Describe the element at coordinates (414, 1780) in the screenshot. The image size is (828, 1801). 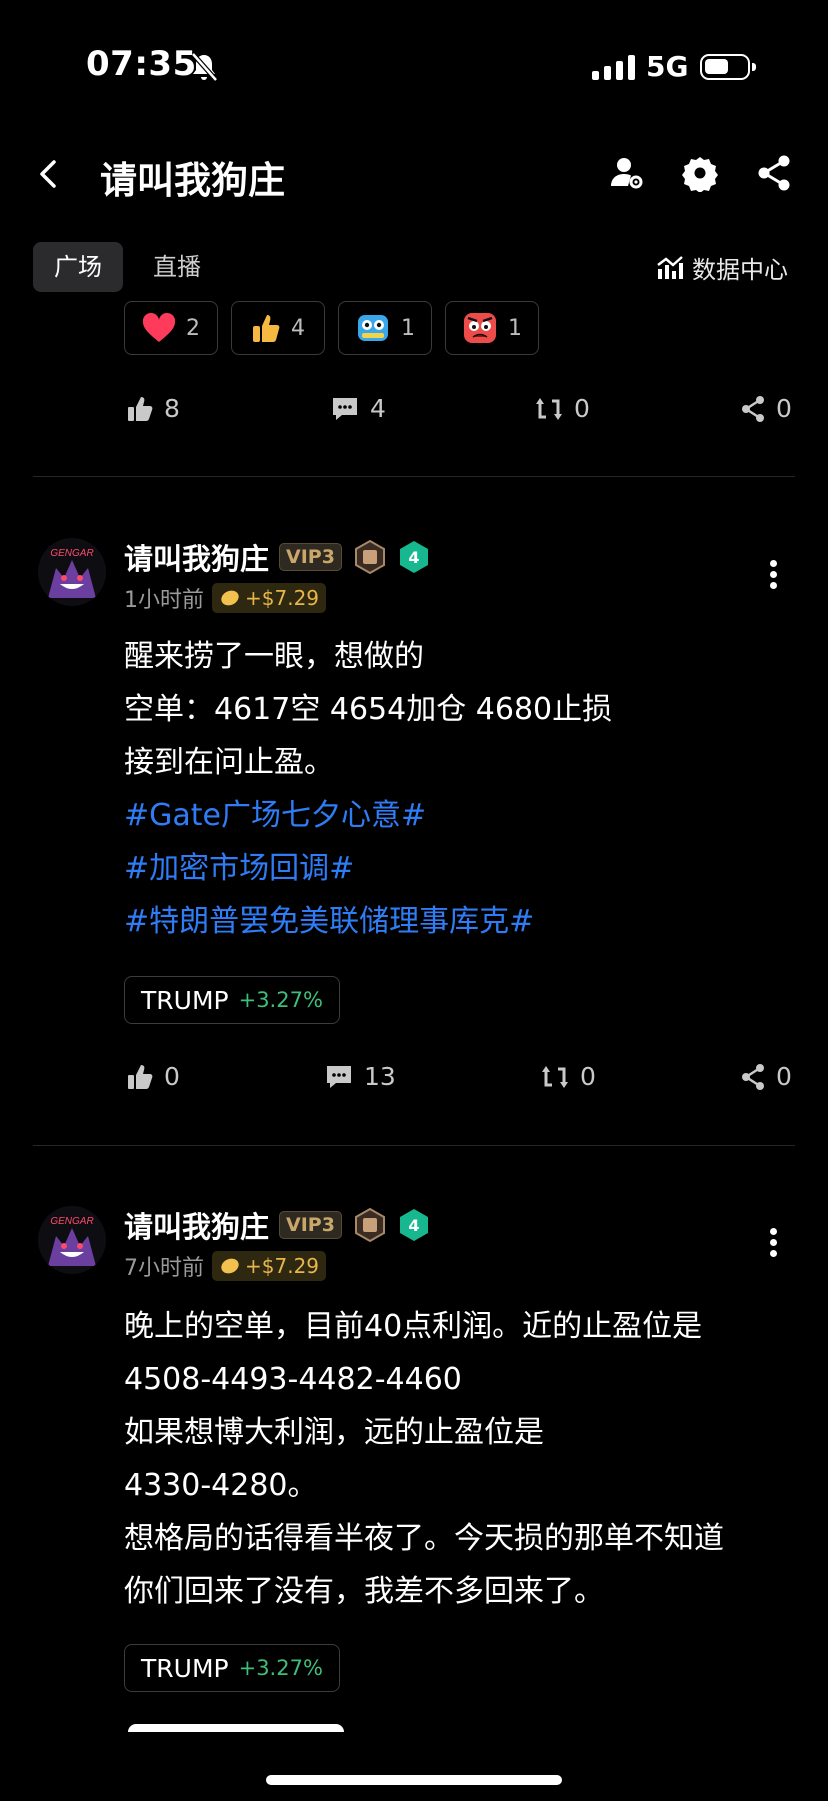
I see `home-indicator` at that location.